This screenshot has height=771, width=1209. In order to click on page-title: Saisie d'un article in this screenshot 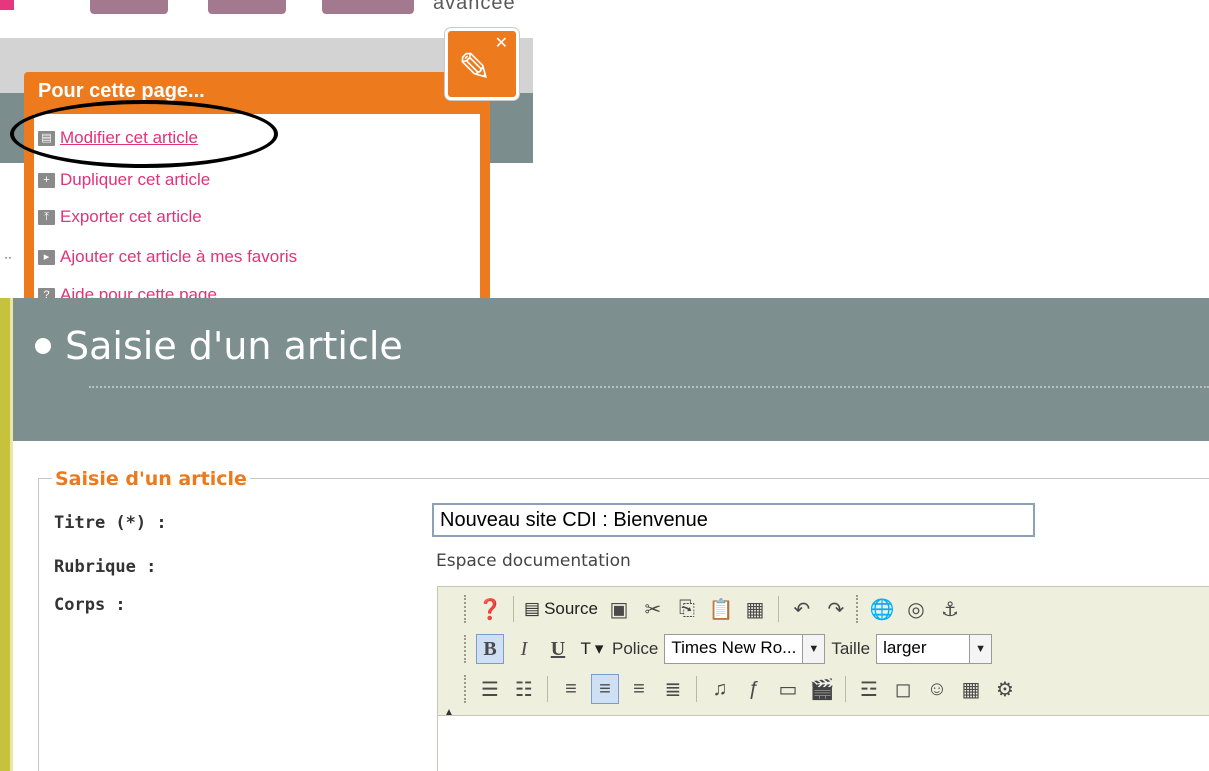, I will do `click(219, 346)`.